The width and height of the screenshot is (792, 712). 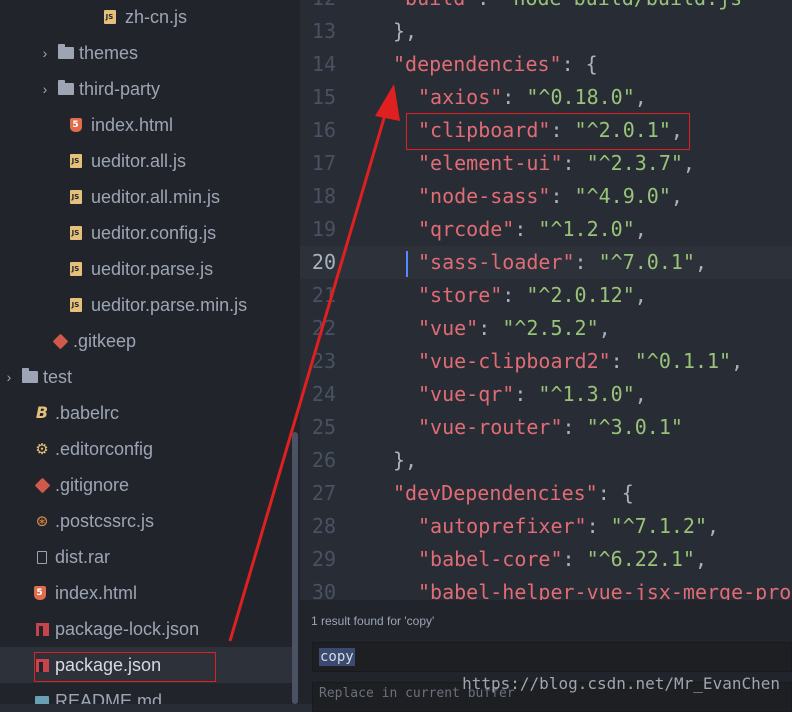 I want to click on tree-item-label: index.html, so click(x=96, y=592).